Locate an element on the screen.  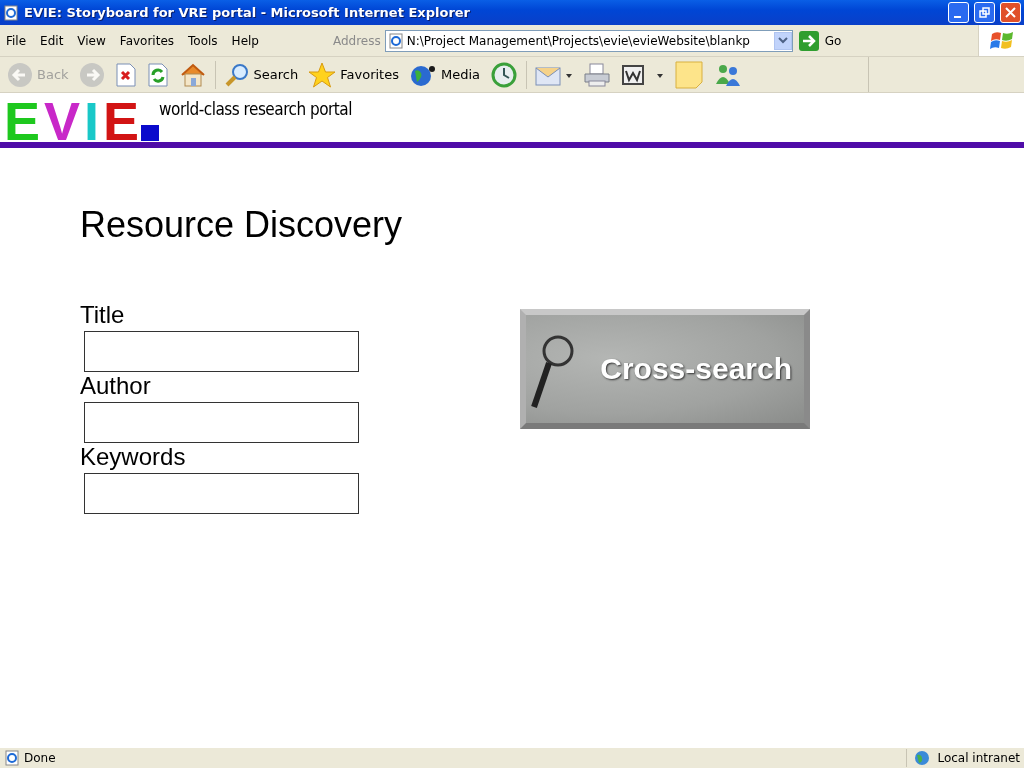
window-title: EVIE: Storyboard for VRE portal - Microsoft Internet Explorer is located at coordinates (248, 12).